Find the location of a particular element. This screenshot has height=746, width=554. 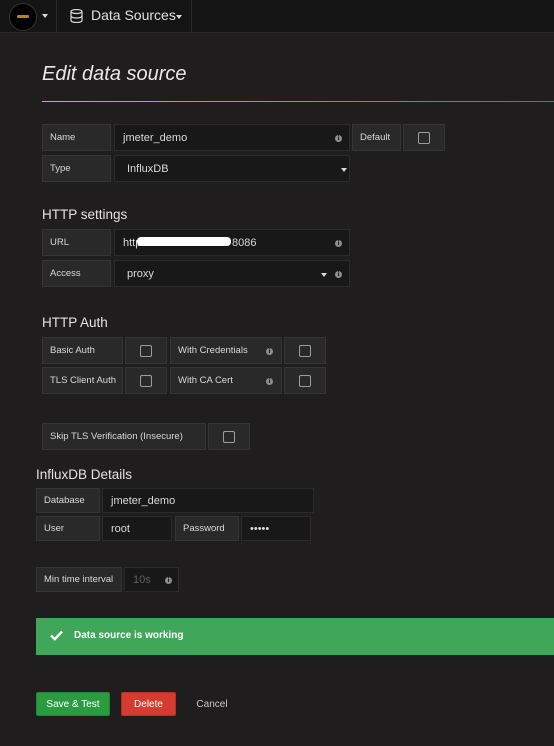

min-interval-input: 10s i is located at coordinates (151, 579).